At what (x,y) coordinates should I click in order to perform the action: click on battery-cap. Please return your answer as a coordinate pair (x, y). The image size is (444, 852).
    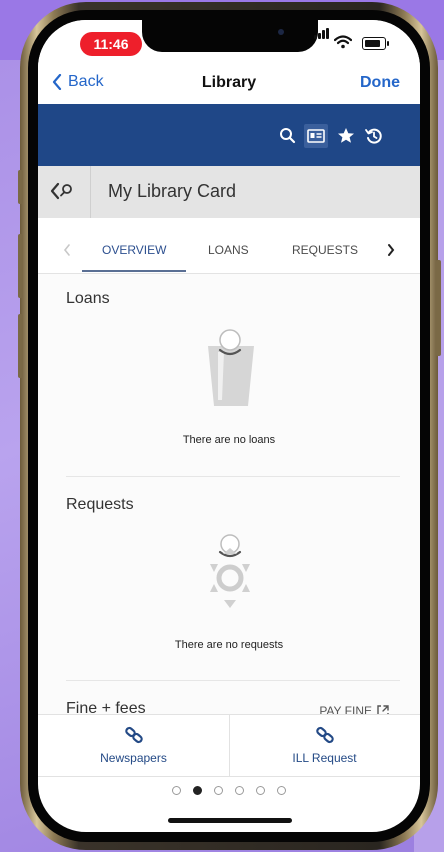
    Looking at the image, I should click on (388, 43).